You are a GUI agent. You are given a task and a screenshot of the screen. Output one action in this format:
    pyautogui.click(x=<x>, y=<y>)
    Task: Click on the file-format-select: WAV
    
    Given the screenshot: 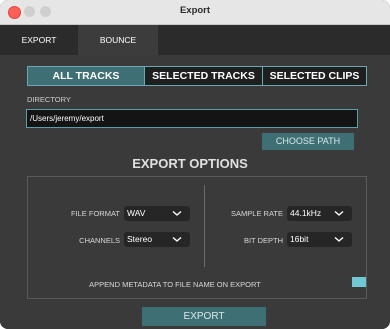 What is the action you would take?
    pyautogui.click(x=157, y=213)
    